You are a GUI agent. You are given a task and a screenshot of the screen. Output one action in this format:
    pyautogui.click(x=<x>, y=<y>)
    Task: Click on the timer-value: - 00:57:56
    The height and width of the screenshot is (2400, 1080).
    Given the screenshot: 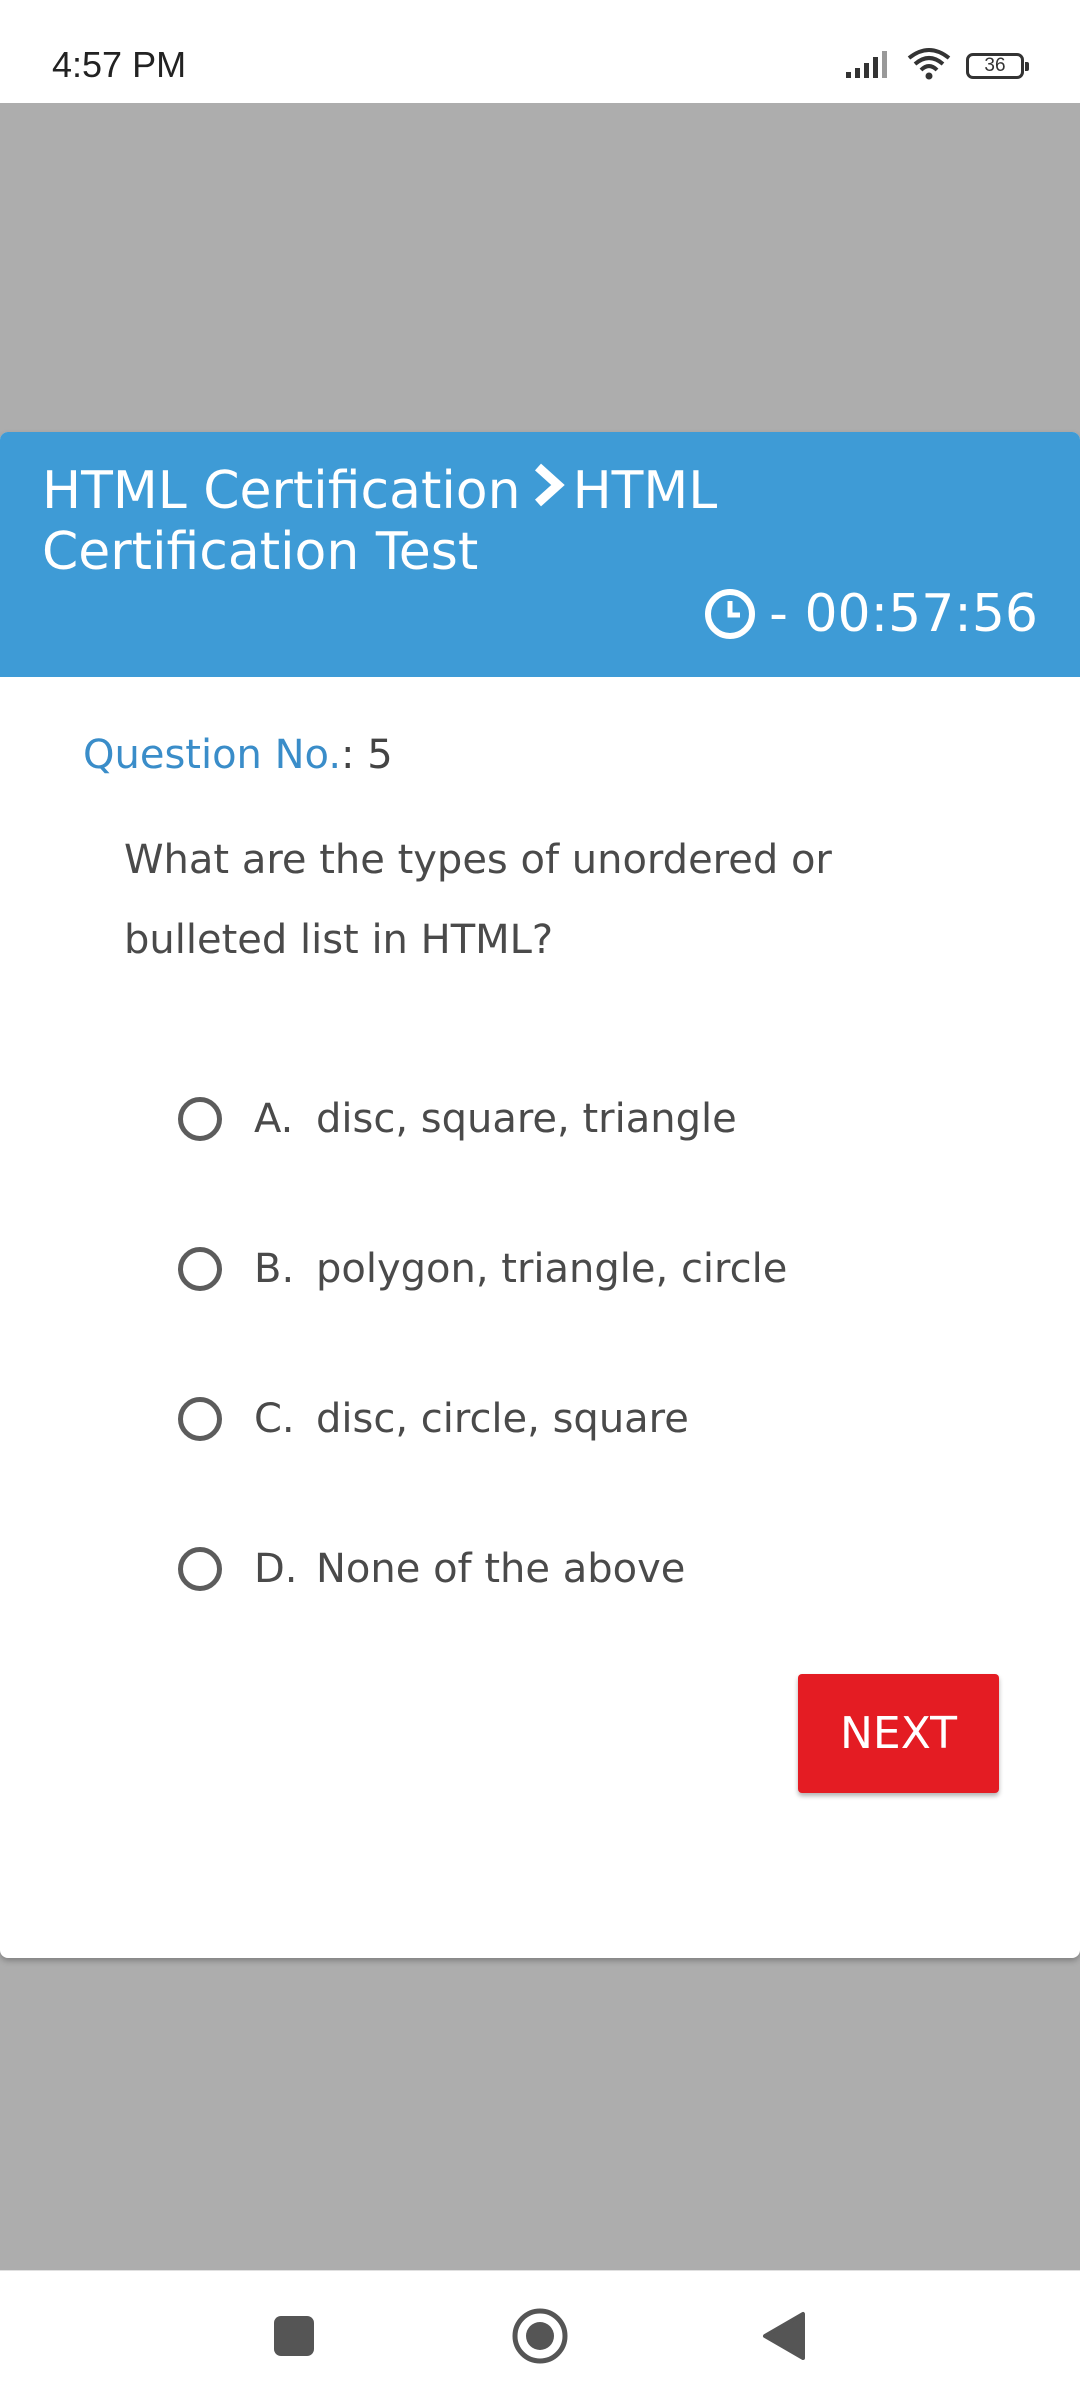 What is the action you would take?
    pyautogui.click(x=903, y=614)
    